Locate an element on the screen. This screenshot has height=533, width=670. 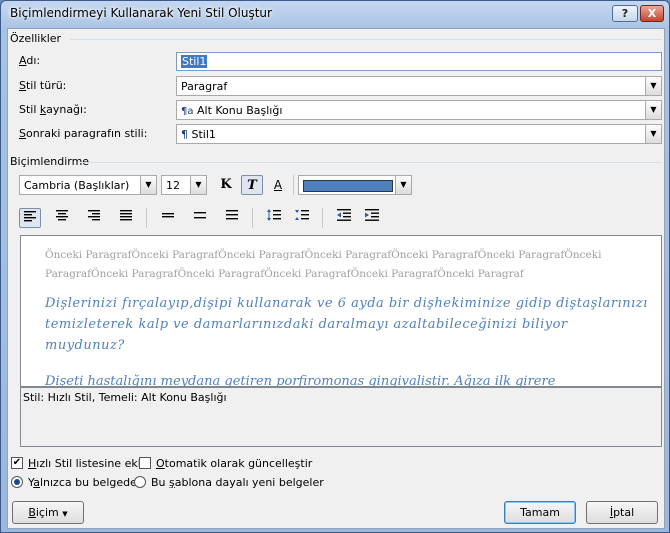
bold-button: K is located at coordinates (226, 185).